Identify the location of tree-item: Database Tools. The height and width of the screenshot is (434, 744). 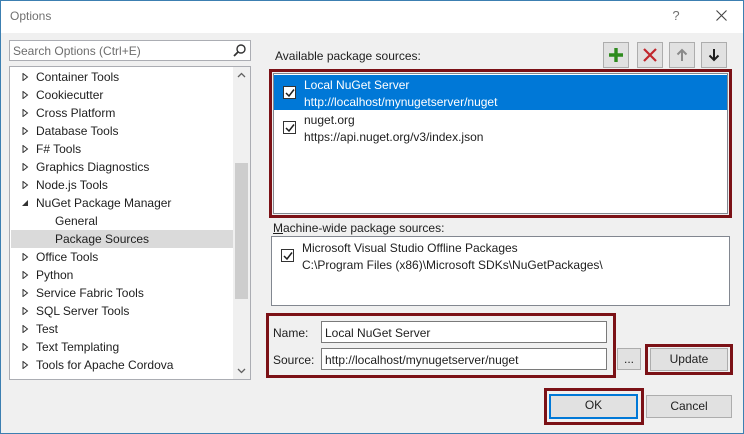
(122, 131).